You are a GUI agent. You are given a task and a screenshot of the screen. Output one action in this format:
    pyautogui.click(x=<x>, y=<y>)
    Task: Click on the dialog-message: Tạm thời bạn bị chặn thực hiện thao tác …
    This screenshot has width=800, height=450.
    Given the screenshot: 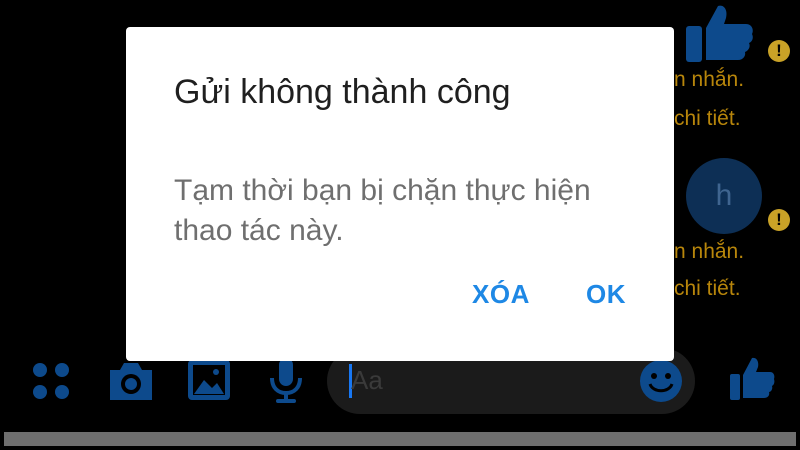 What is the action you would take?
    pyautogui.click(x=382, y=210)
    